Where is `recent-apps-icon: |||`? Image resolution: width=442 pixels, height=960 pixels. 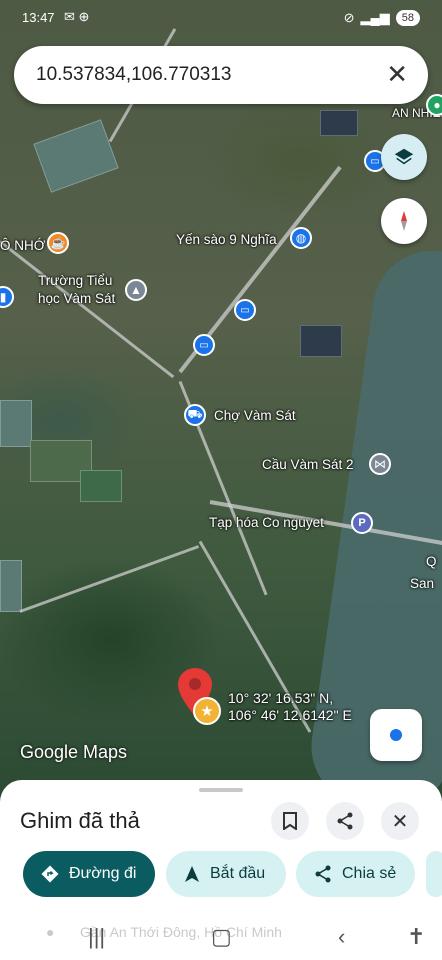 recent-apps-icon: ||| is located at coordinates (96, 937).